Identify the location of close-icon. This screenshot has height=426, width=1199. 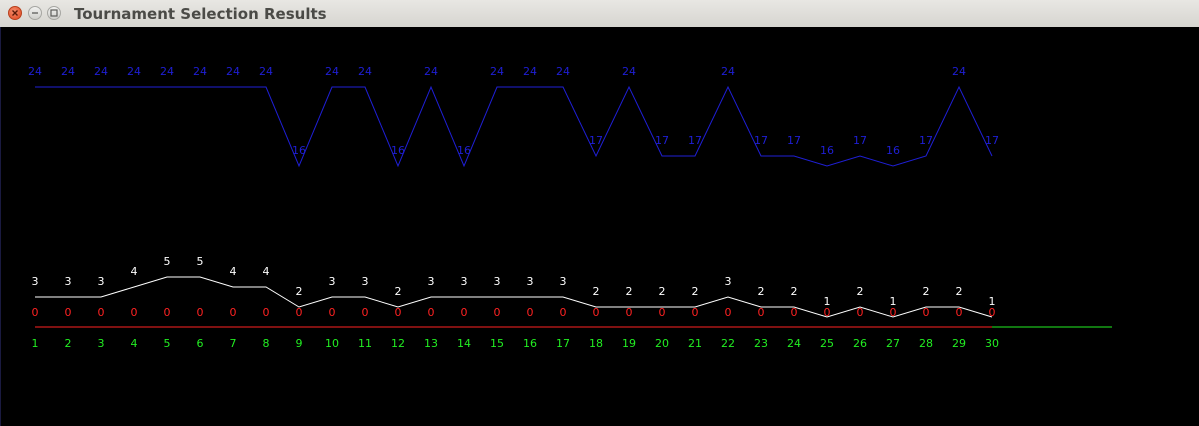
(15, 13).